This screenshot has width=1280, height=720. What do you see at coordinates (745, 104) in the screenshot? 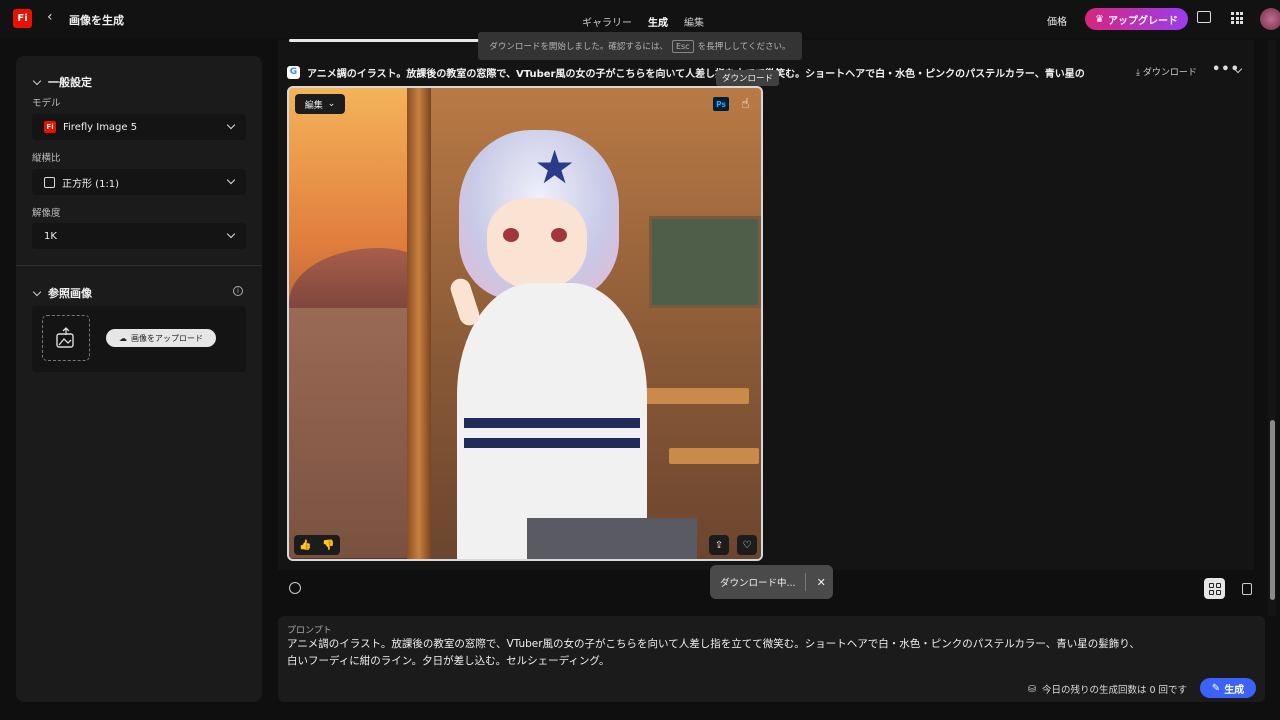
I see `hand-cursor-icon: ☝` at bounding box center [745, 104].